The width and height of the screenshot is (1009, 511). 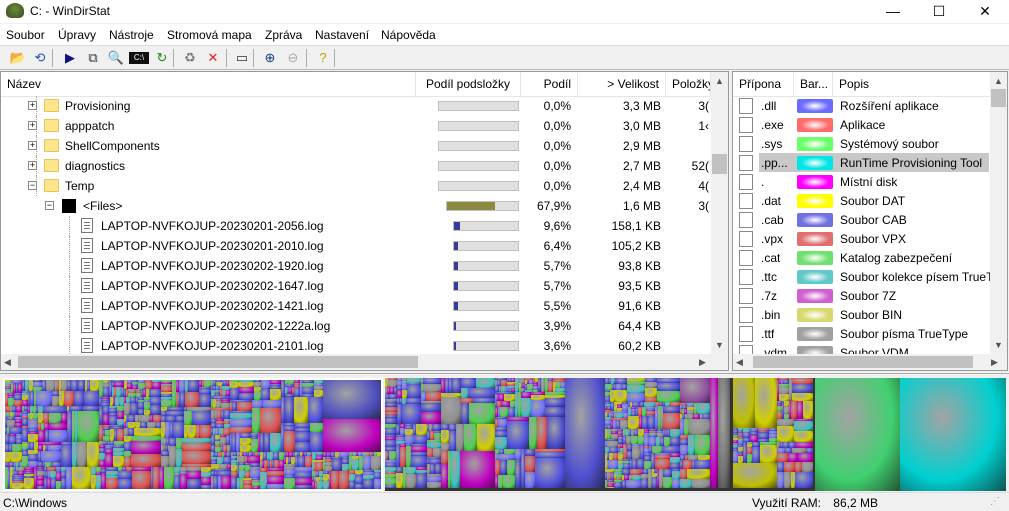 What do you see at coordinates (995, 501) in the screenshot?
I see `resize-grip-icon: ⋰` at bounding box center [995, 501].